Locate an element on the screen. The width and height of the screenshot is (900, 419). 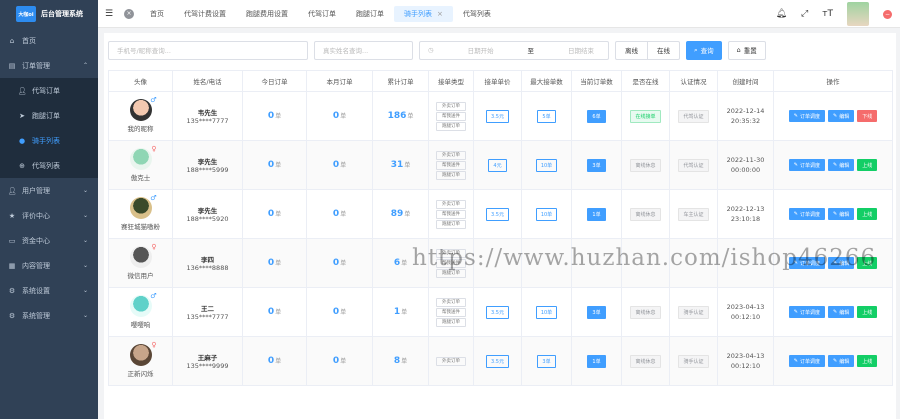
logout-icon: − is located at coordinates (887, 14).